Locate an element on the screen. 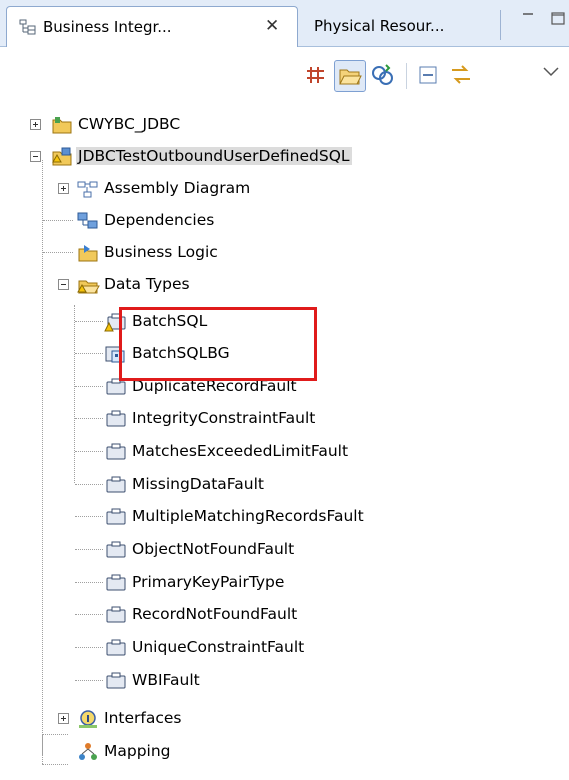 The width and height of the screenshot is (569, 780). library-project-icon is located at coordinates (62, 125).